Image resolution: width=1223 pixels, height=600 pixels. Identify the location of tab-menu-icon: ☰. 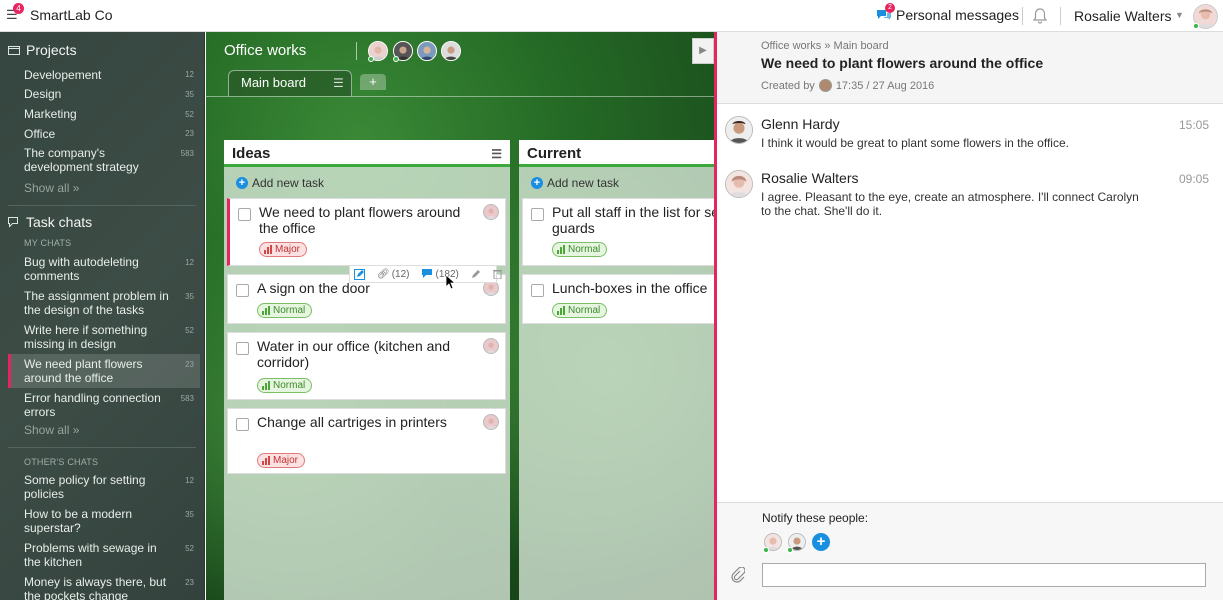
(338, 83).